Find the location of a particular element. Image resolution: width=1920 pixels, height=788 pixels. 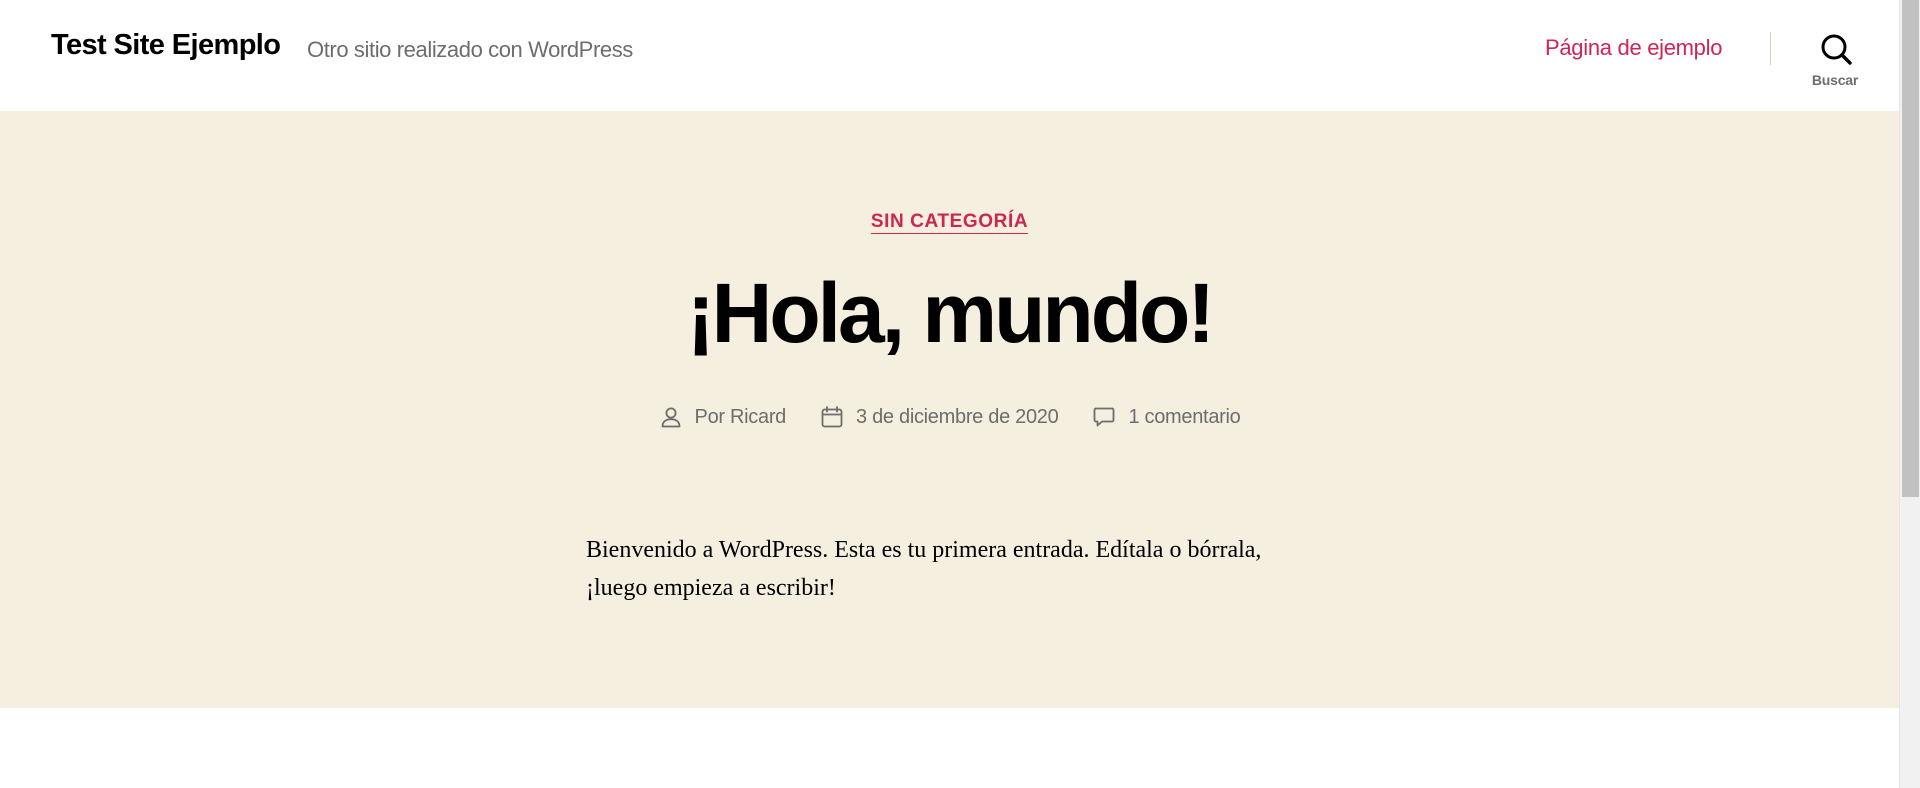

post-date-label: 3 de diciembre de 2020 is located at coordinates (957, 416).